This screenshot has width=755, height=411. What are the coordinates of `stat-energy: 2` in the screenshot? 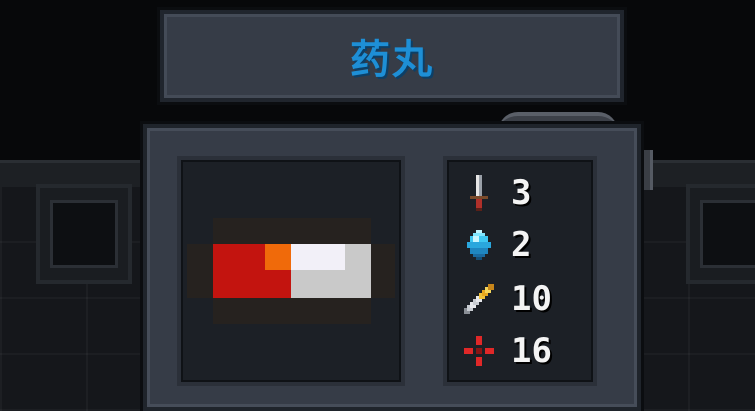 It's located at (496, 245).